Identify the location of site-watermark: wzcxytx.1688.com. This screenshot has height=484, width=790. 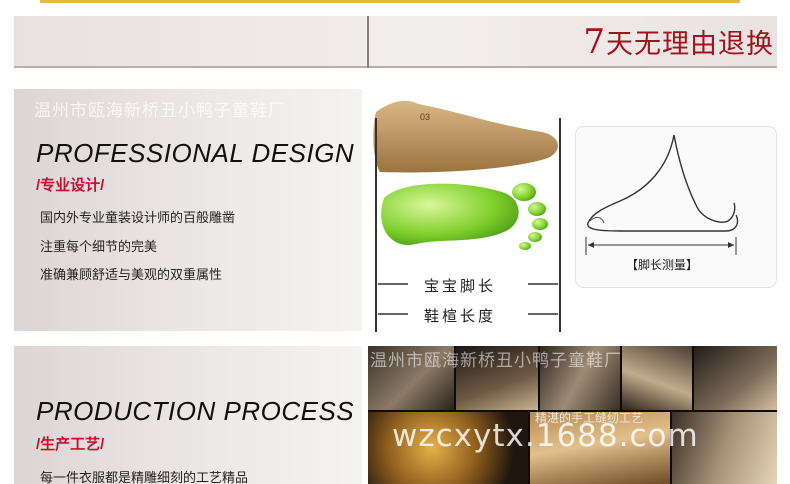
(545, 436).